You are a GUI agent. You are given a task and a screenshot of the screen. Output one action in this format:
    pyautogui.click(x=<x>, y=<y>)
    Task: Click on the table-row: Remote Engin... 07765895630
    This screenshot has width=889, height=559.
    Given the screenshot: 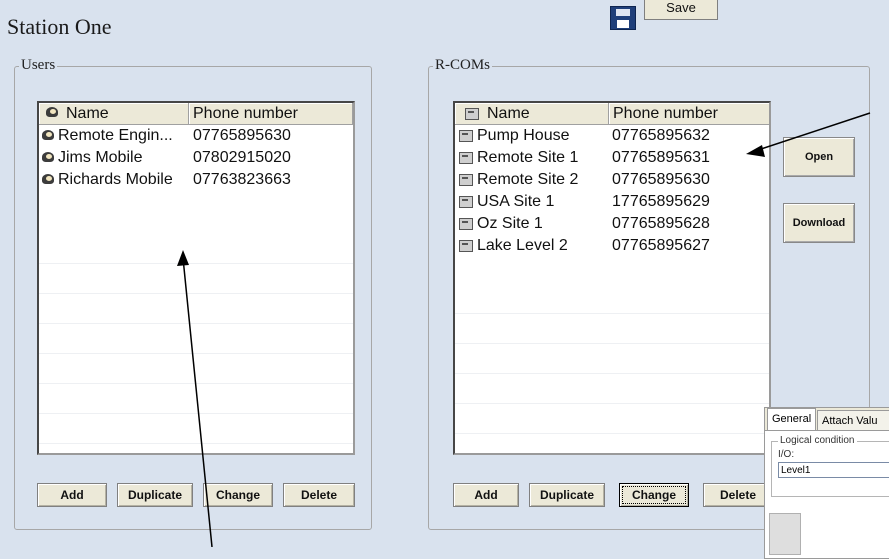 What is the action you would take?
    pyautogui.click(x=196, y=136)
    